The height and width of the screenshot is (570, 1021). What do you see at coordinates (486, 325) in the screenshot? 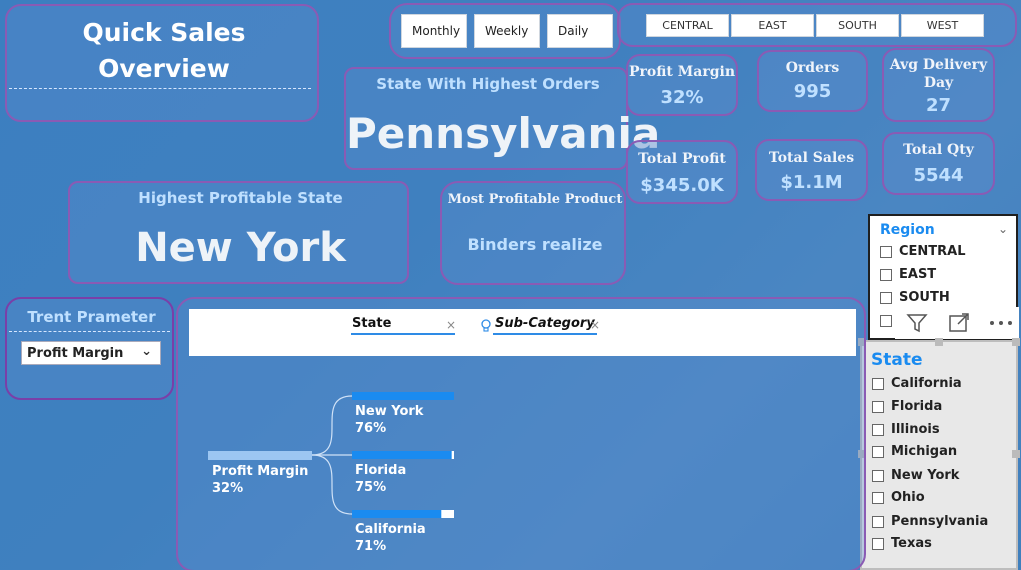
I see `lightbulb-icon` at bounding box center [486, 325].